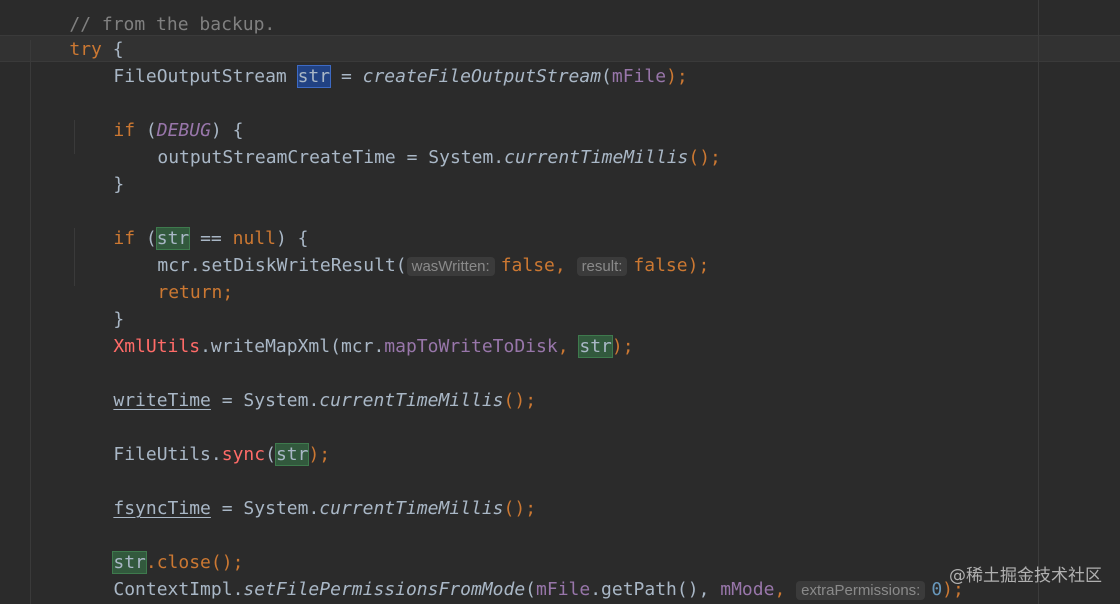 Image resolution: width=1120 pixels, height=604 pixels. I want to click on code-text: ;, so click(228, 292).